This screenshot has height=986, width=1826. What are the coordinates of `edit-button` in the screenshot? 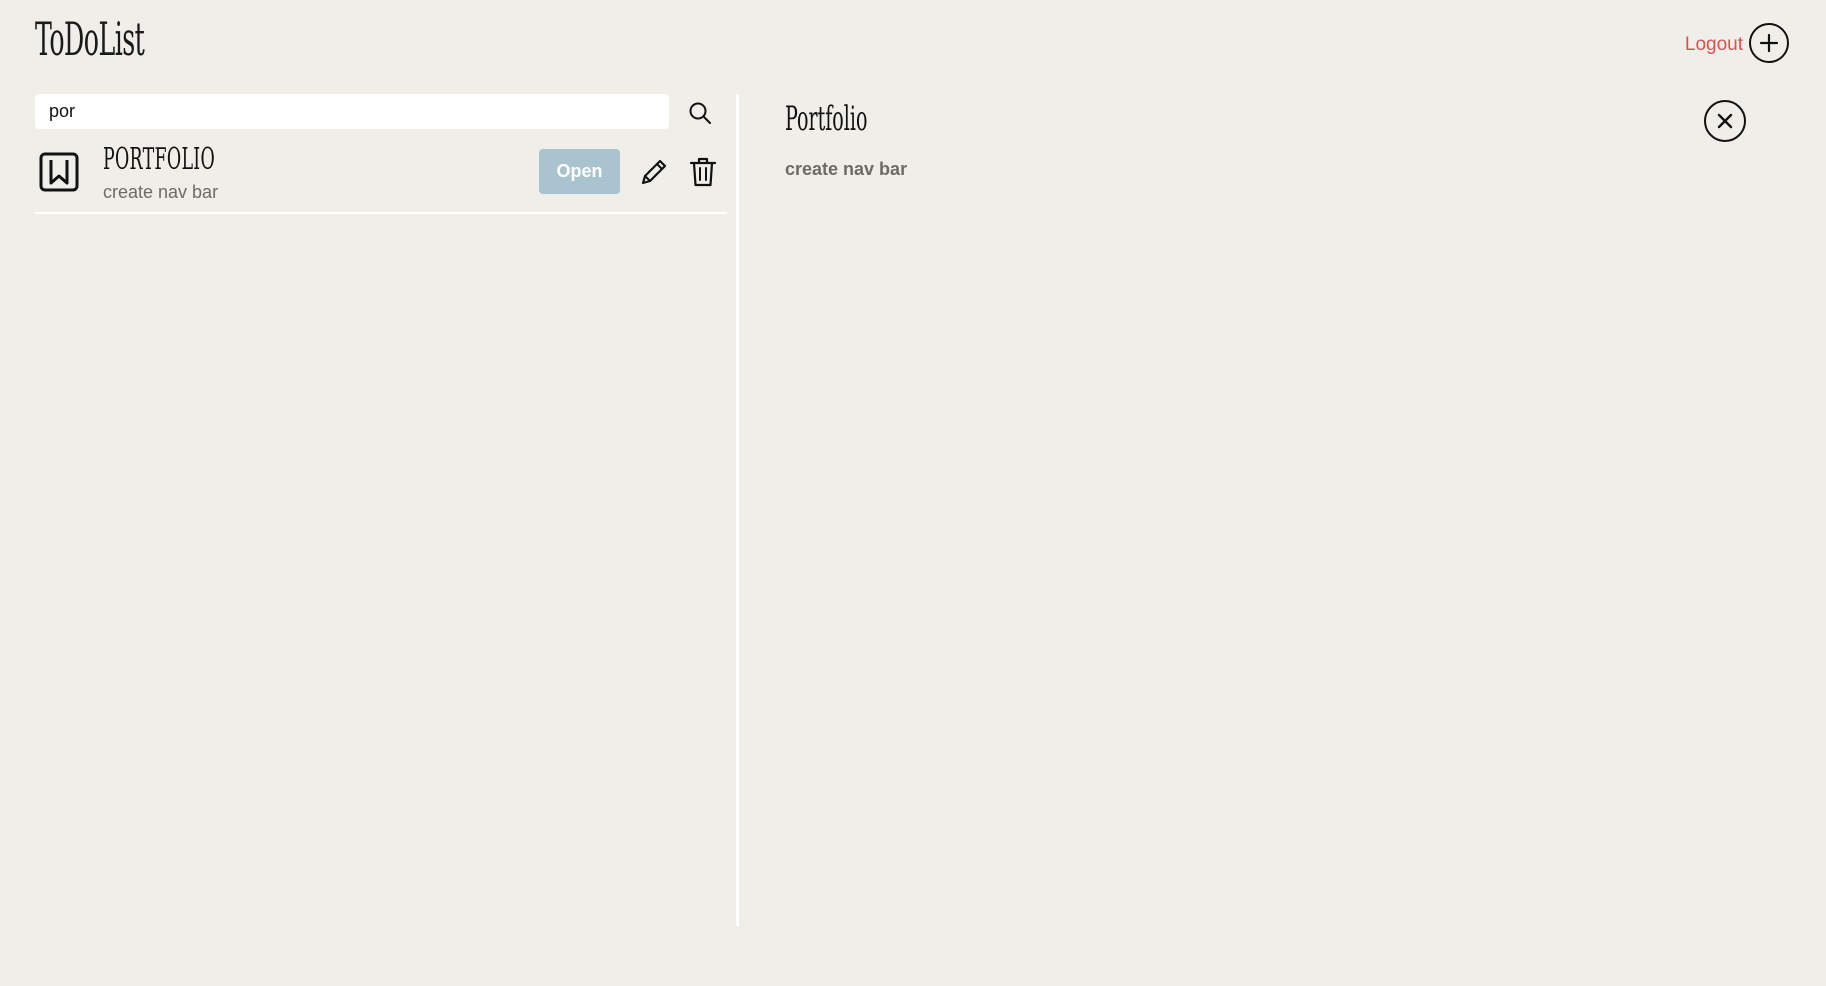 It's located at (654, 172).